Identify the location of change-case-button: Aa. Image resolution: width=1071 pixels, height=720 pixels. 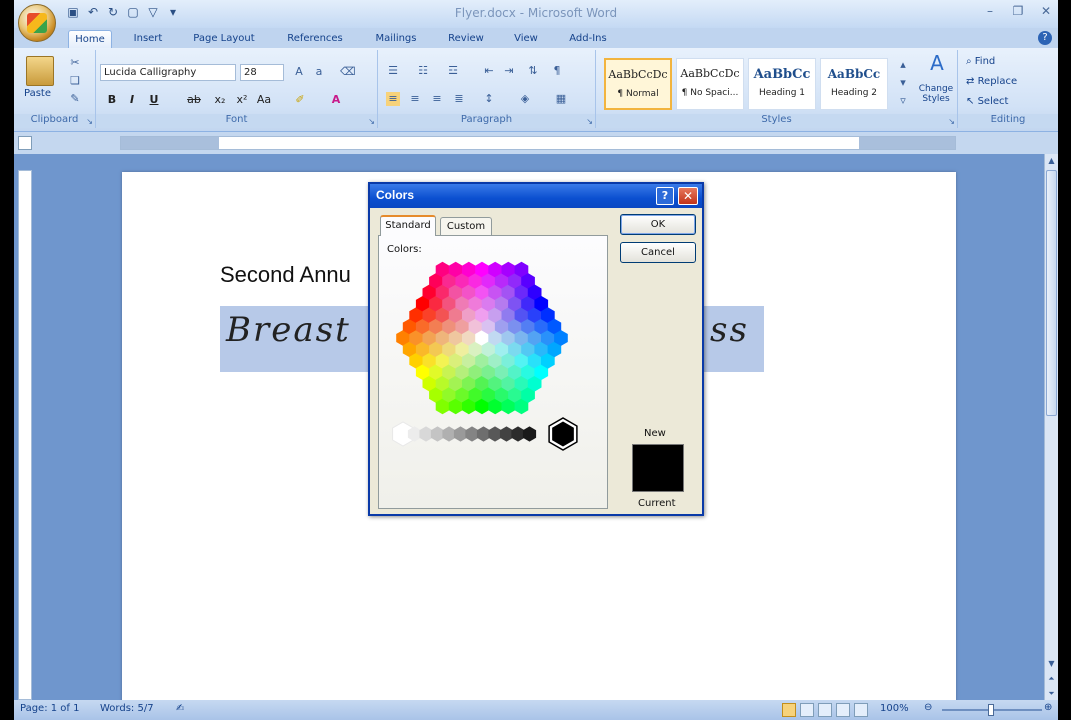
(264, 100).